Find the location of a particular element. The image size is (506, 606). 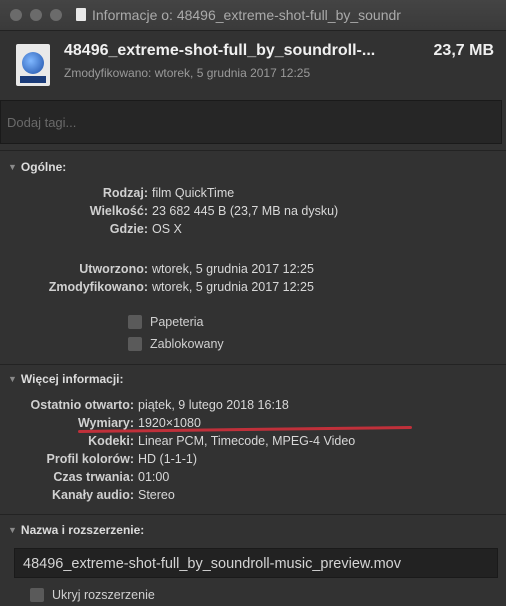

info-value-duration: 01:00 is located at coordinates (154, 477).